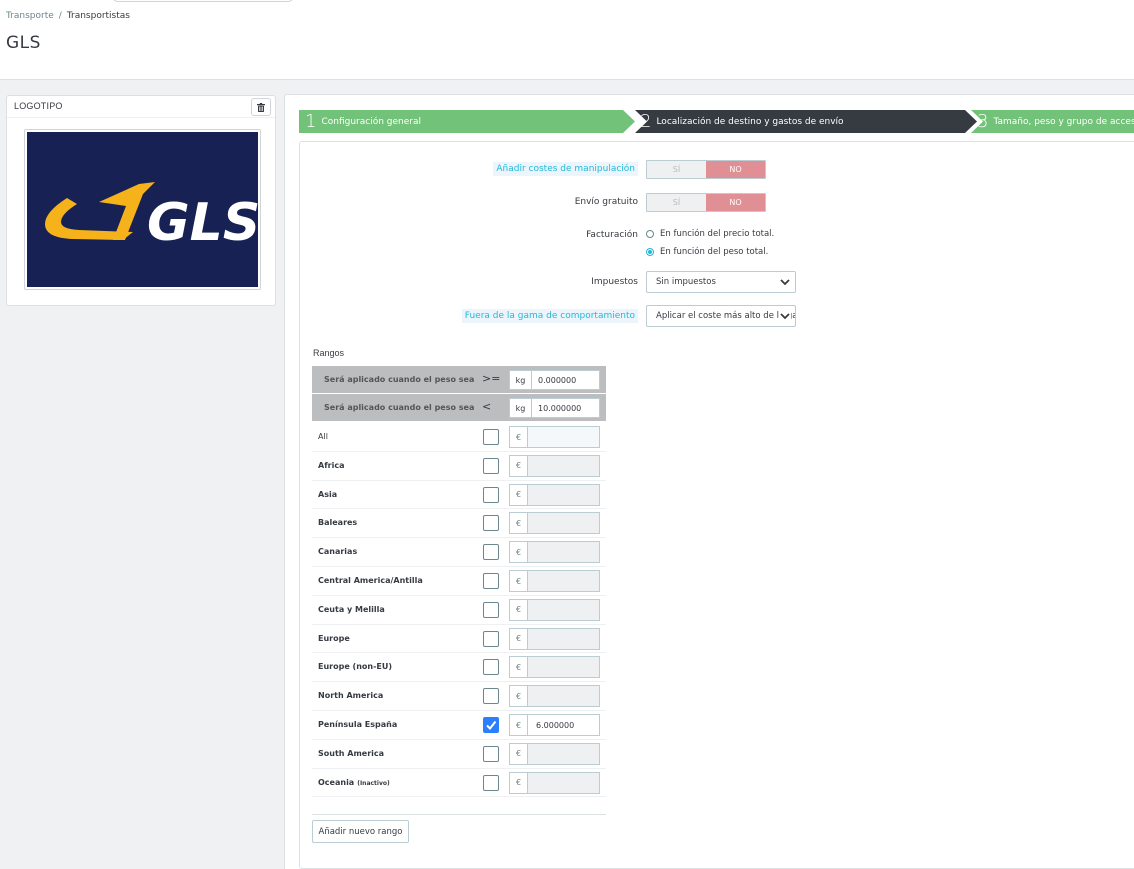  I want to click on range-to-operator: <, so click(487, 406).